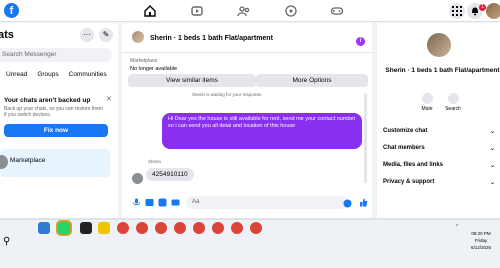  What do you see at coordinates (476, 11) in the screenshot?
I see `notifications-bell-icon: 1` at bounding box center [476, 11].